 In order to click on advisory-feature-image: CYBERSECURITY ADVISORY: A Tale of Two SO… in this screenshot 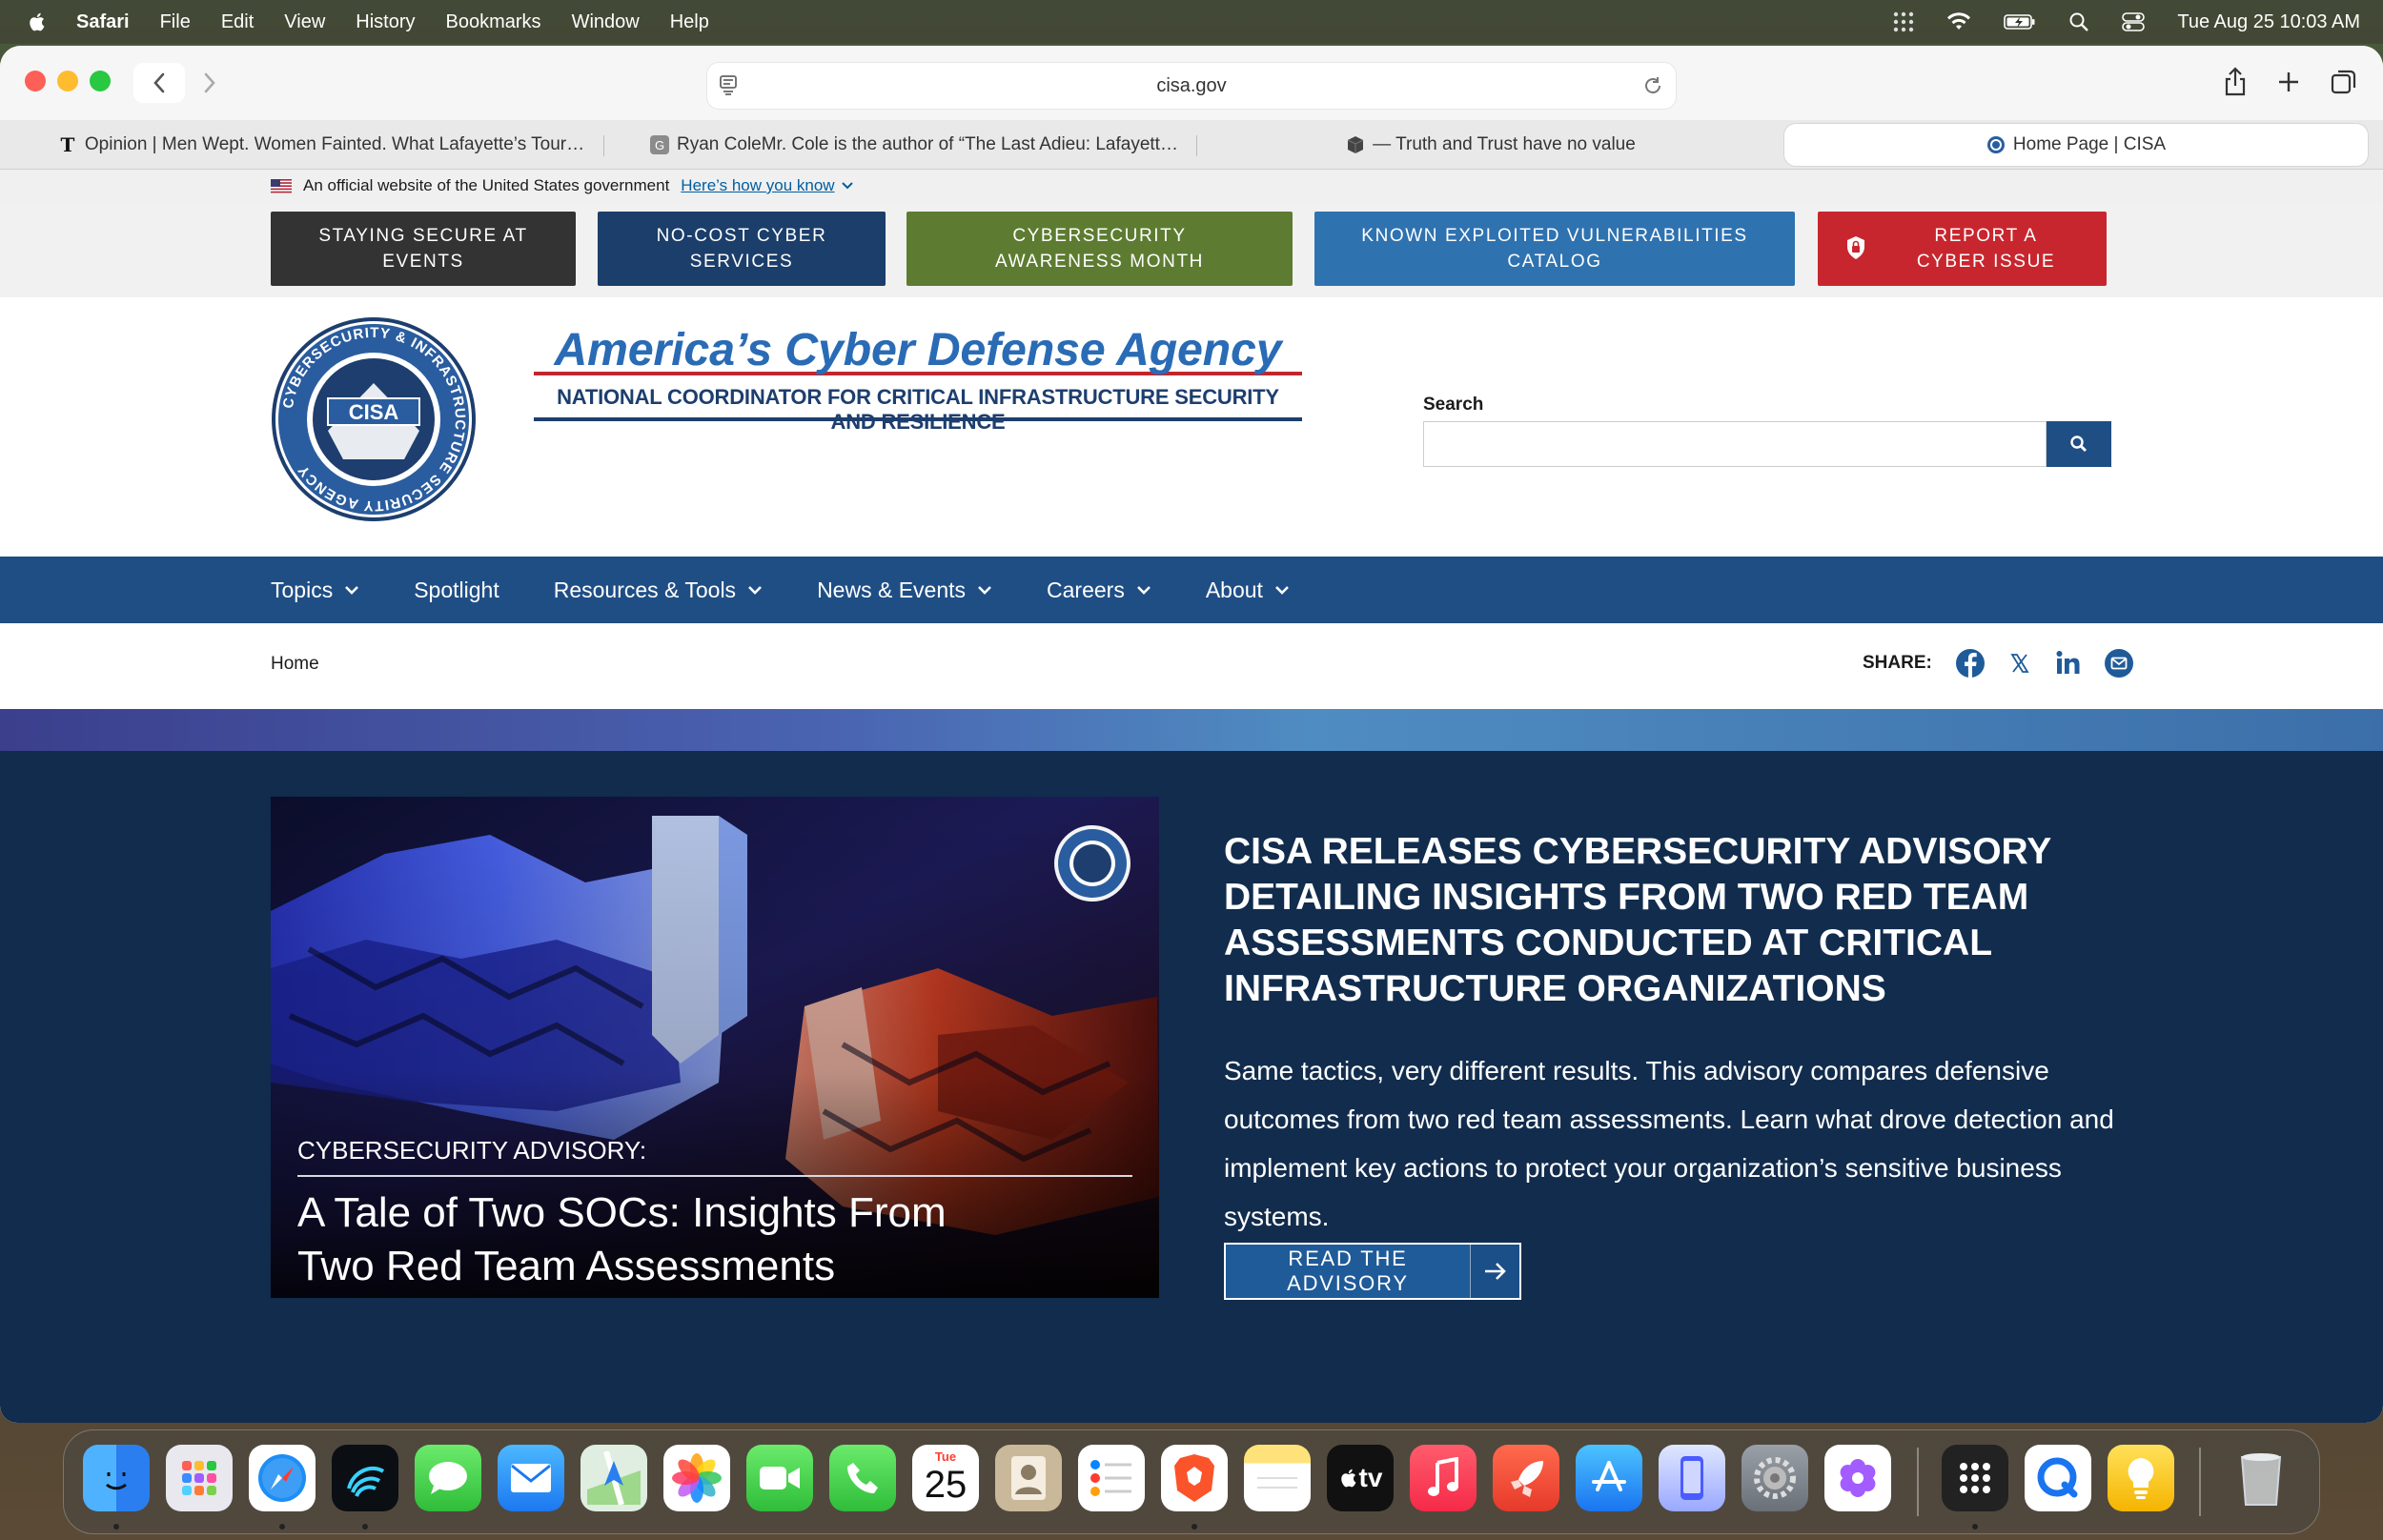, I will do `click(715, 1047)`.